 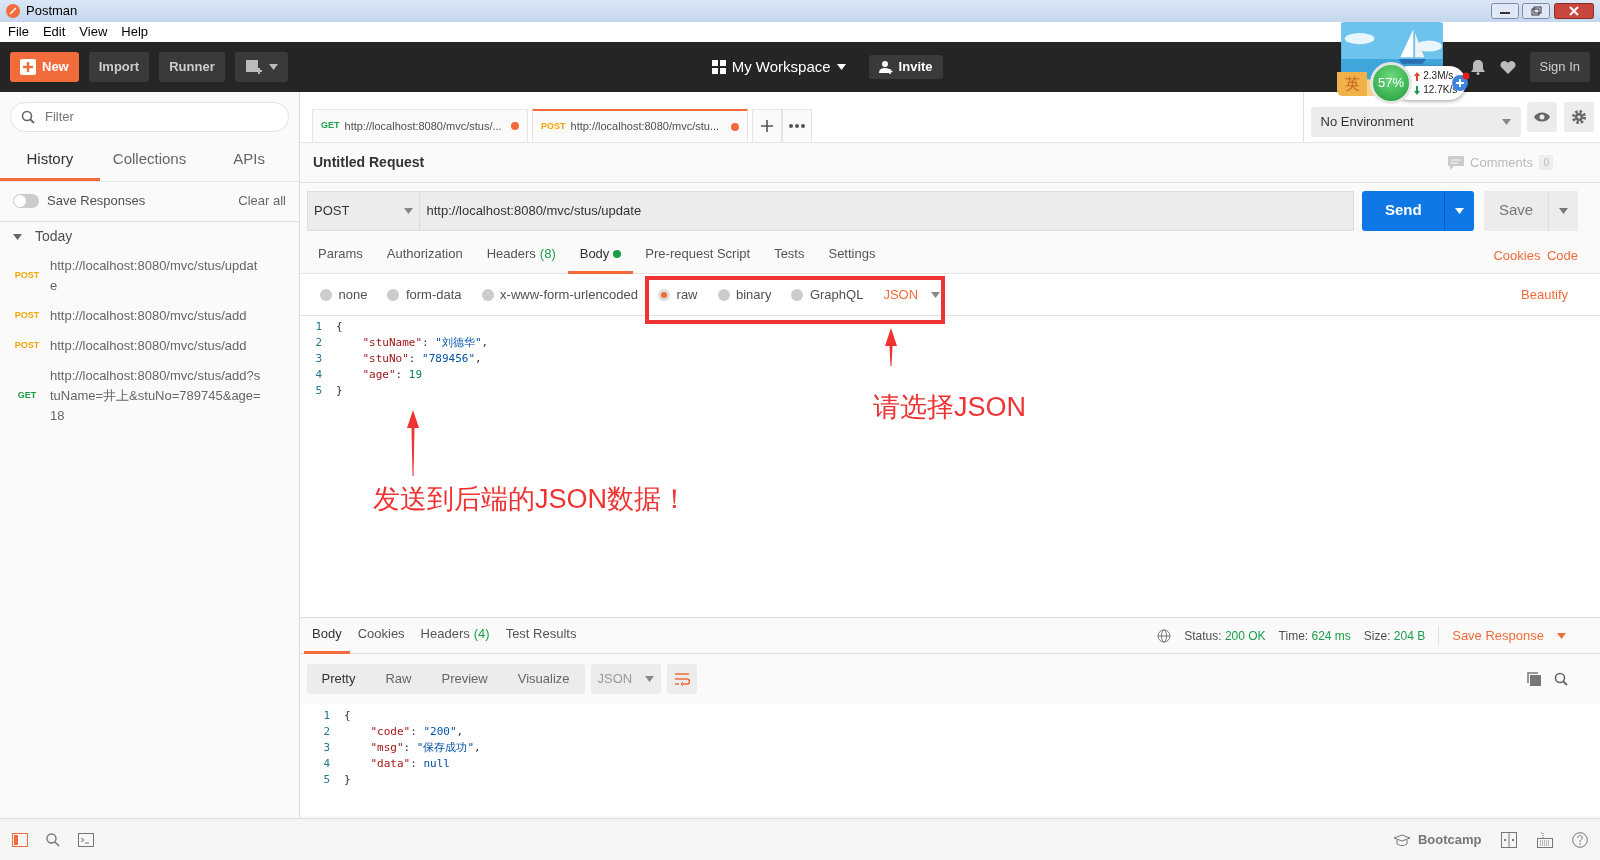 What do you see at coordinates (744, 294) in the screenshot?
I see `body-type-option: binary` at bounding box center [744, 294].